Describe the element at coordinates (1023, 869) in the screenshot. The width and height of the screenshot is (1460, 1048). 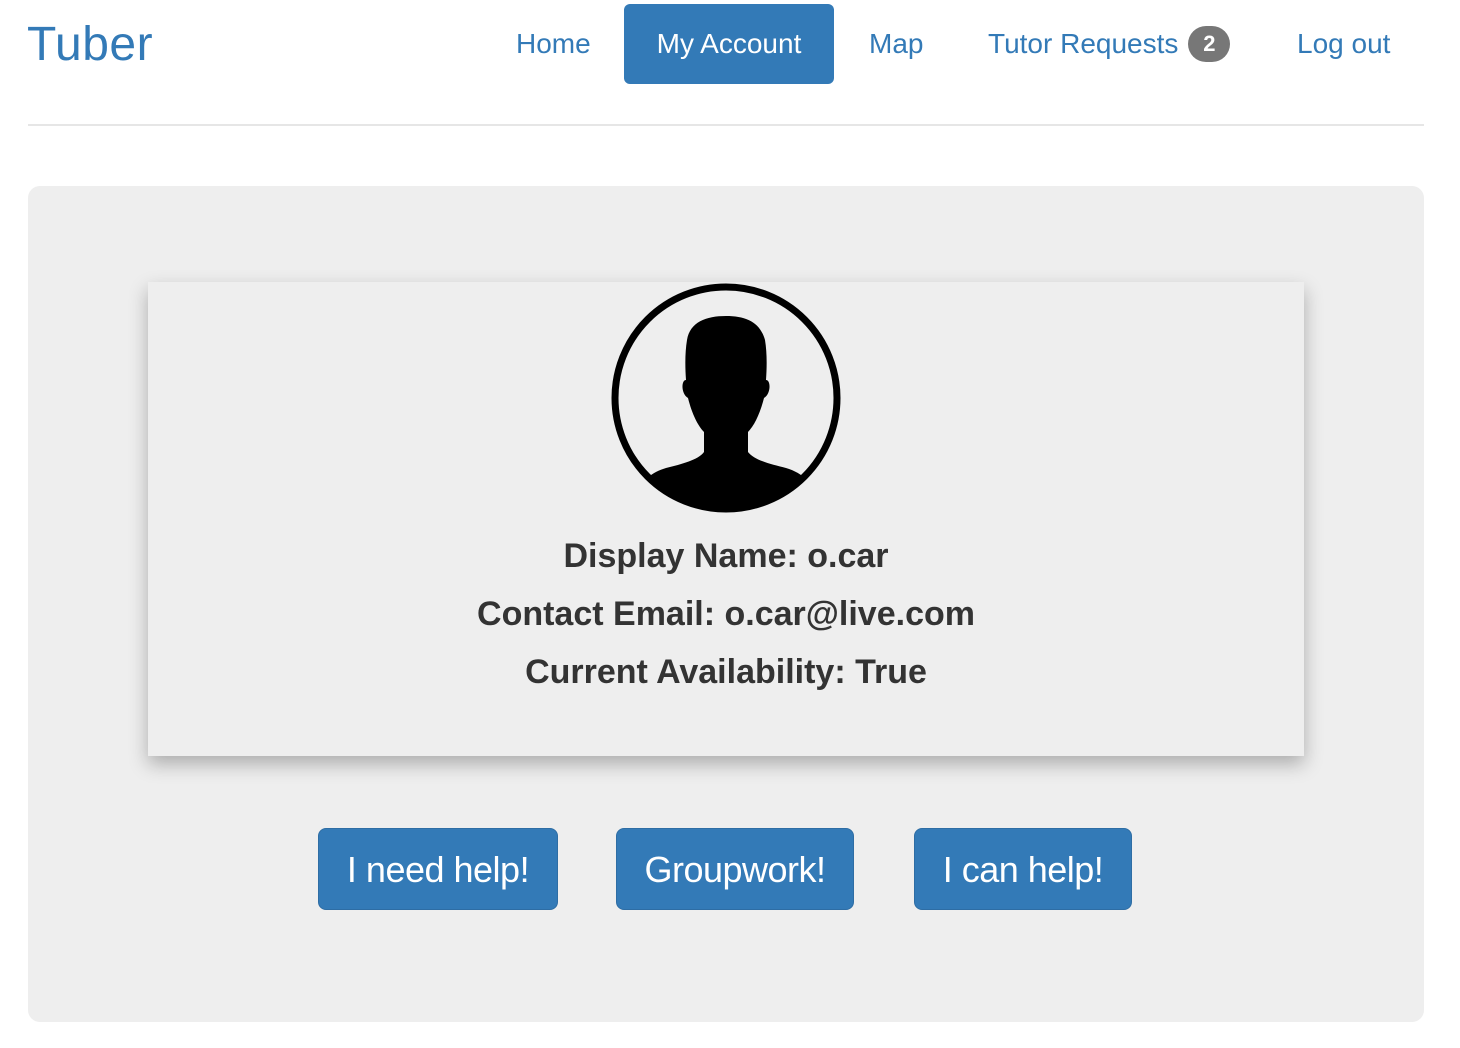
I see `i-can-help-button: I can help!` at that location.